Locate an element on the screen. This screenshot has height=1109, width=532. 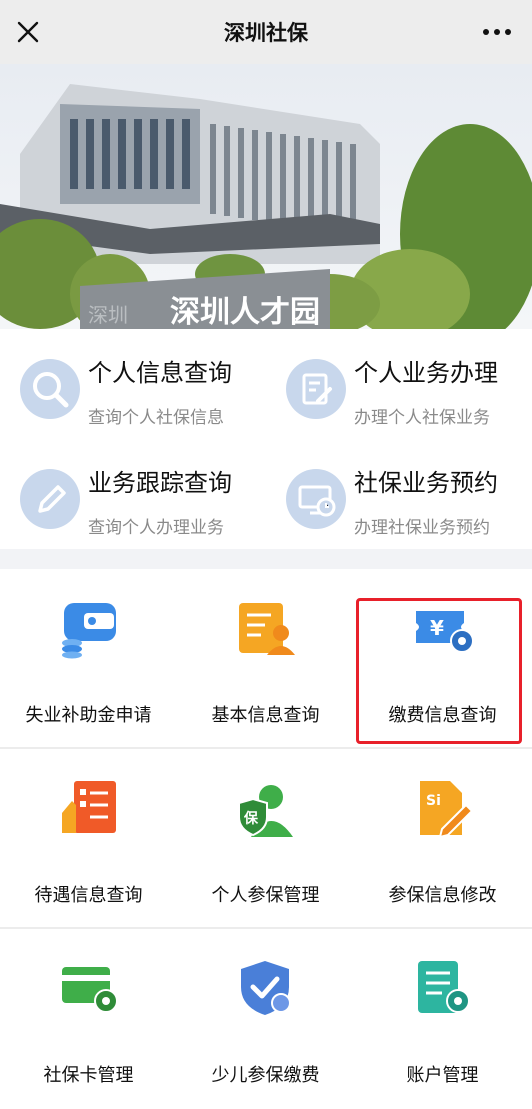
top-bar: 深圳社保 is located at coordinates (266, 32).